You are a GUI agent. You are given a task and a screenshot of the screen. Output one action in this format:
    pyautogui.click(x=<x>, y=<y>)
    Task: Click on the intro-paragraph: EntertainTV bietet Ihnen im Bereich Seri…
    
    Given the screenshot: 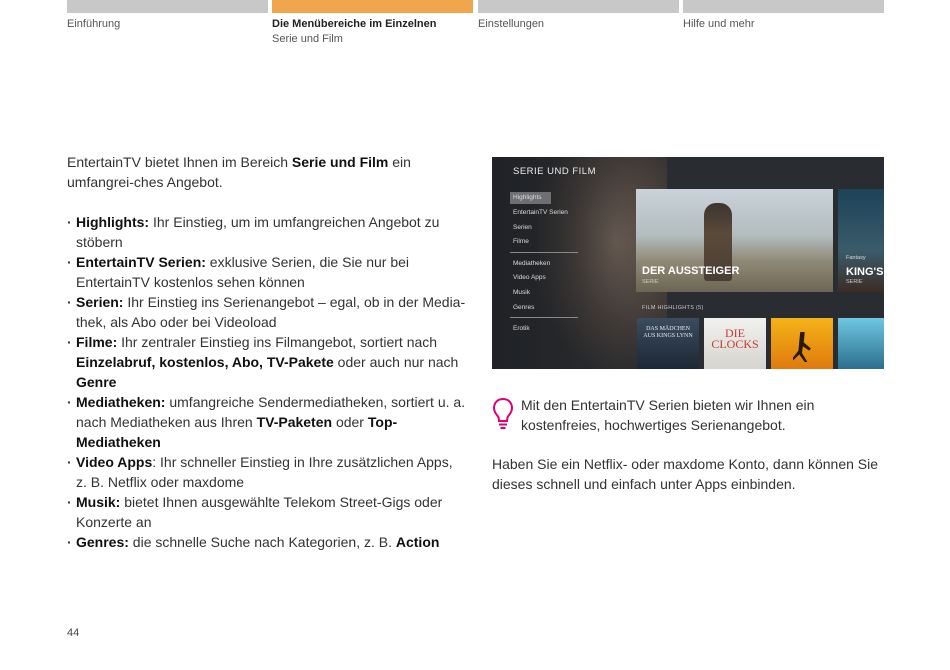 What is the action you would take?
    pyautogui.click(x=267, y=172)
    